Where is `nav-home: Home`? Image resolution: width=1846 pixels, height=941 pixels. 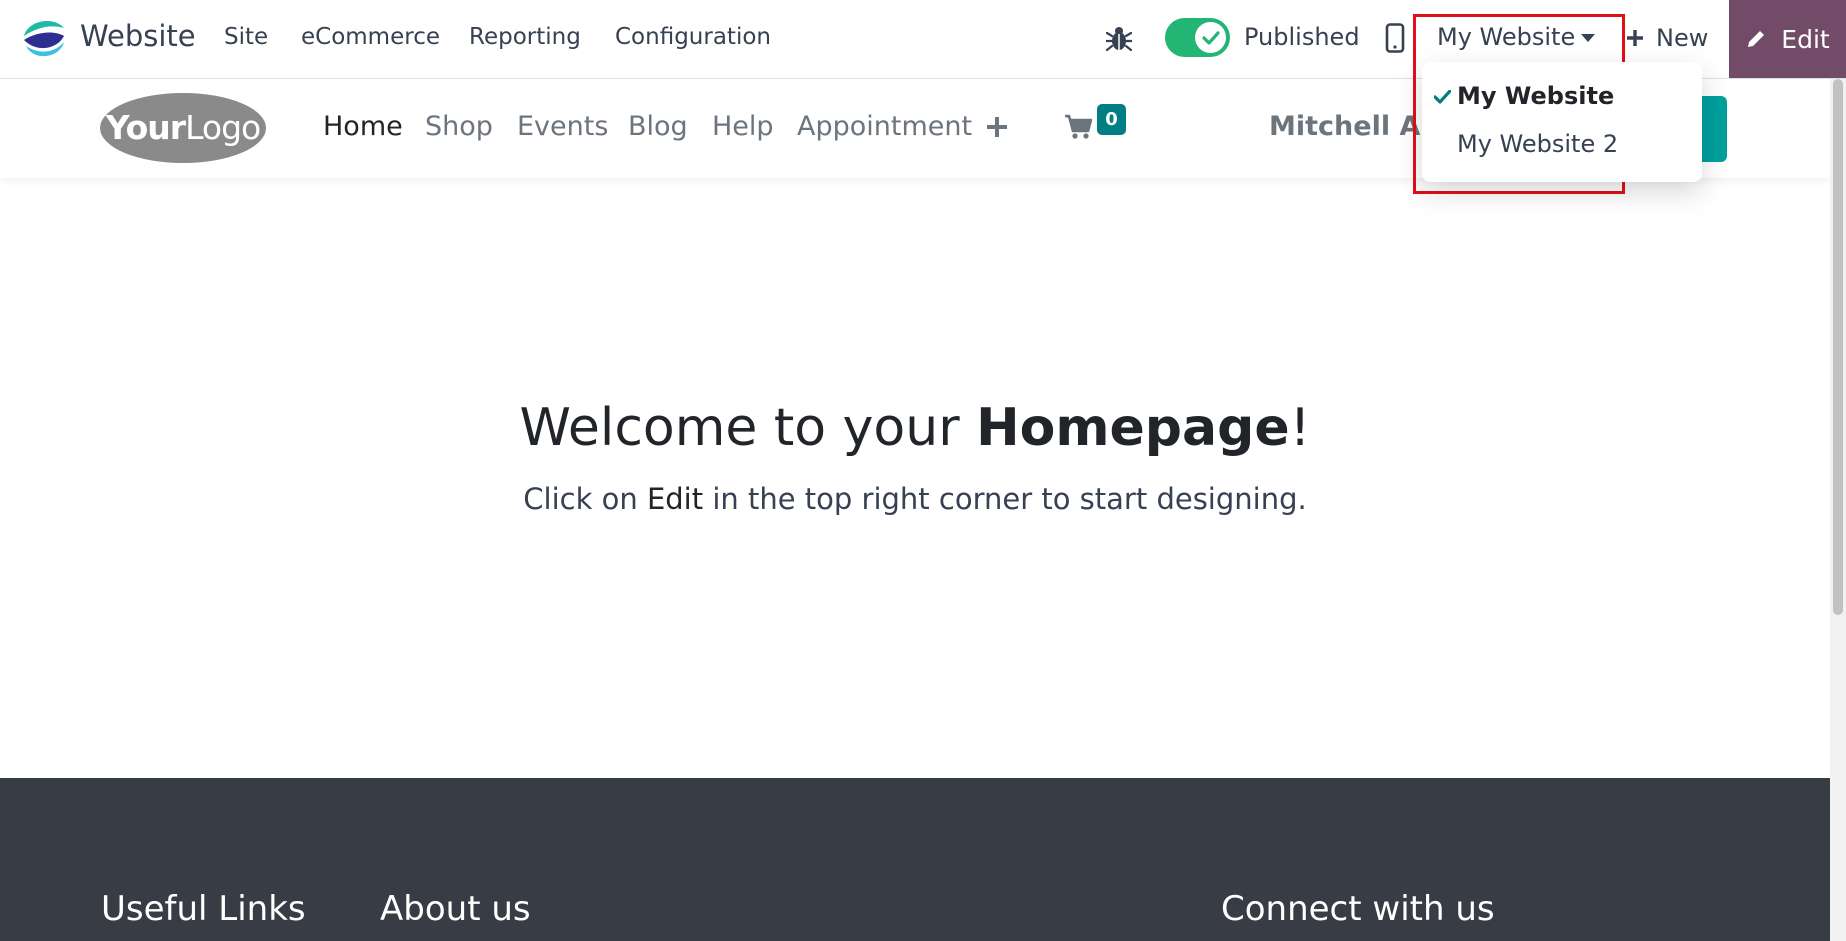 nav-home: Home is located at coordinates (363, 126).